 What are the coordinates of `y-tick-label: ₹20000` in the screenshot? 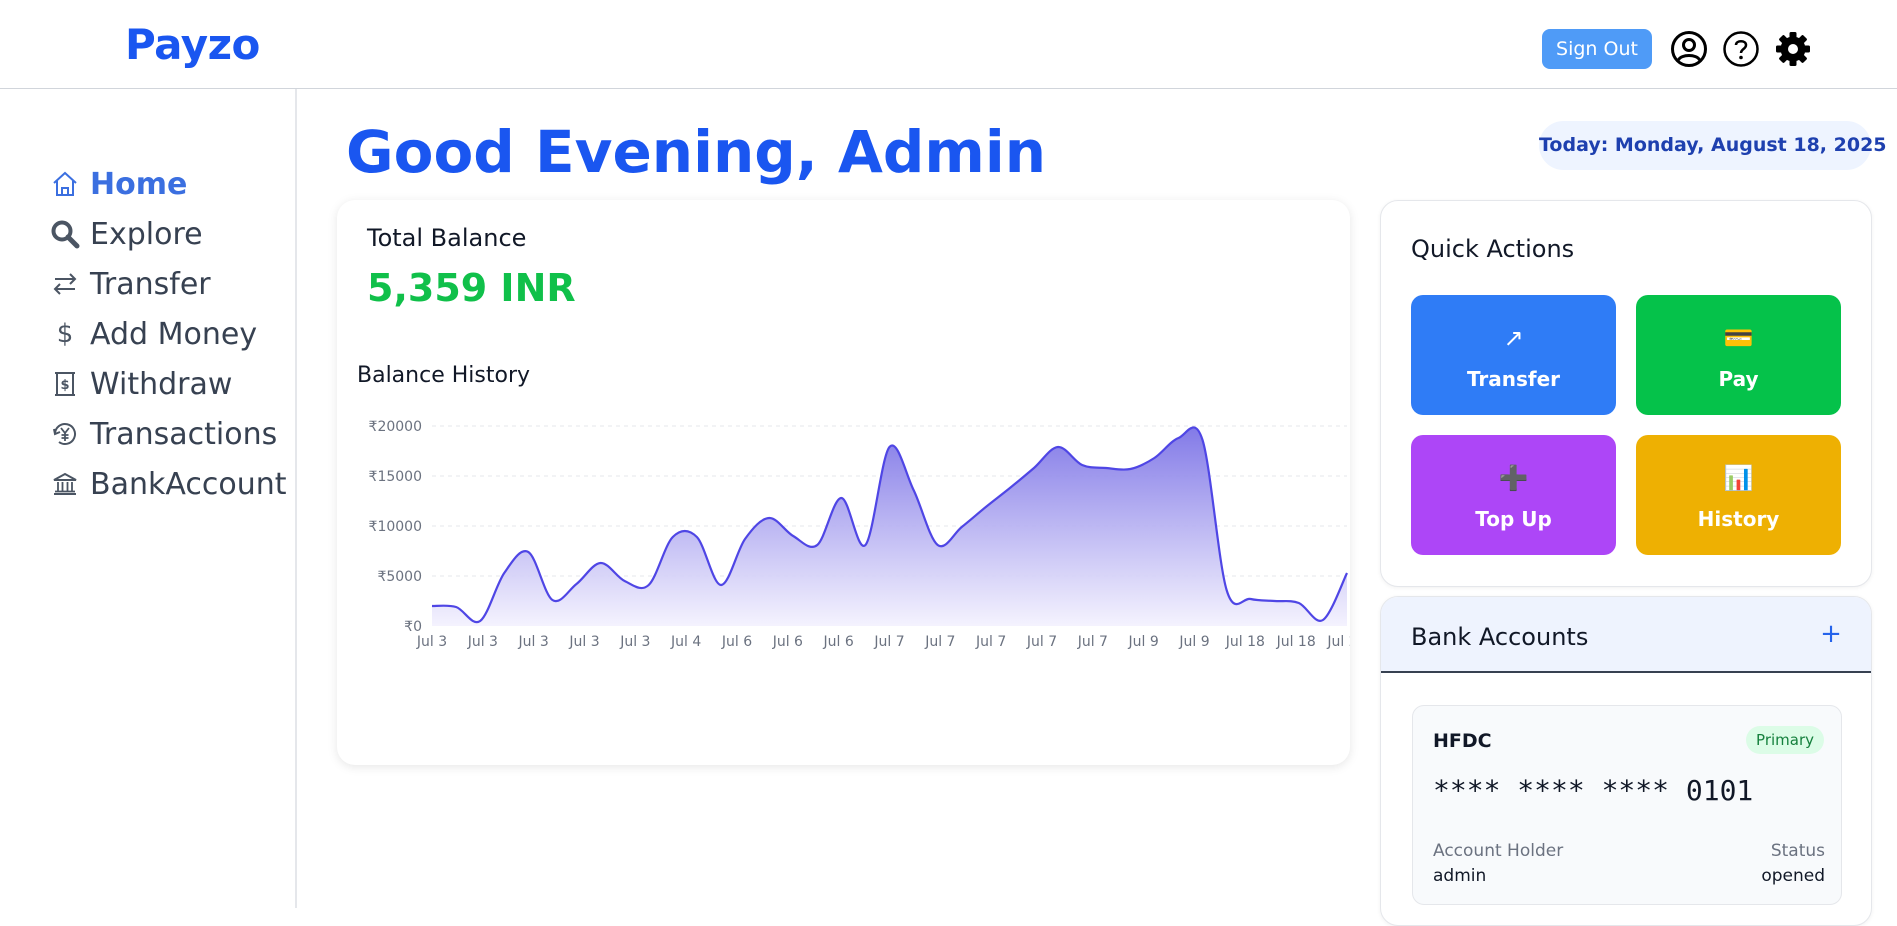 It's located at (395, 427).